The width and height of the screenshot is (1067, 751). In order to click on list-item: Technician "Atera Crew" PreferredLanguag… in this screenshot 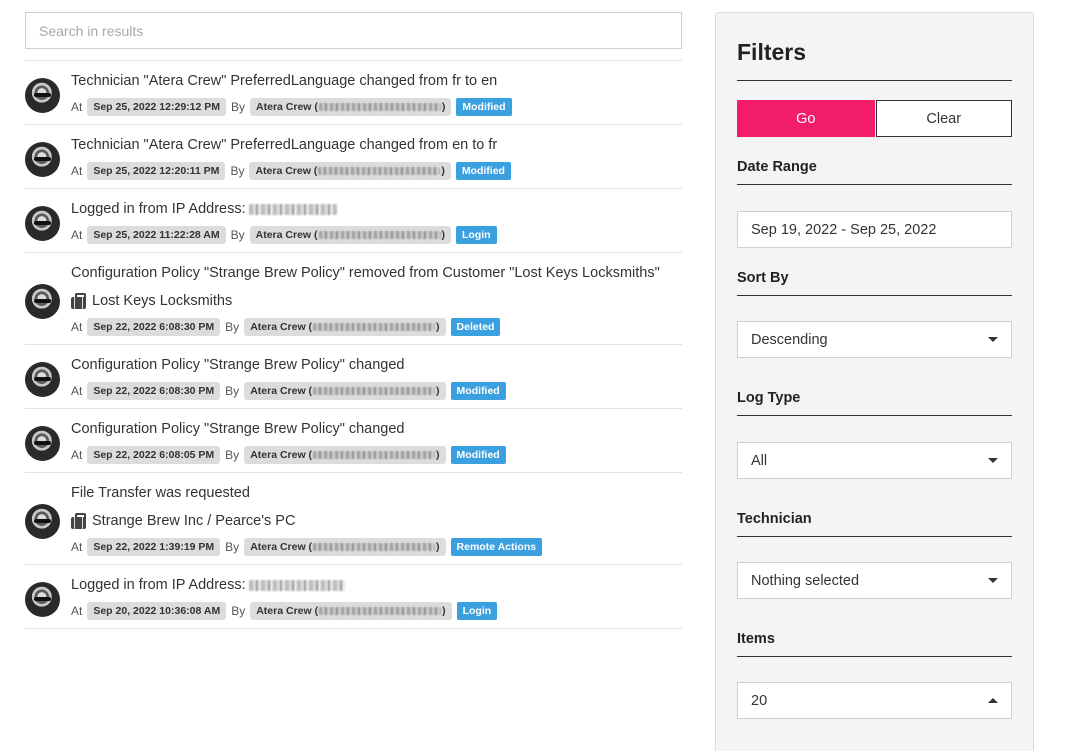, I will do `click(353, 157)`.